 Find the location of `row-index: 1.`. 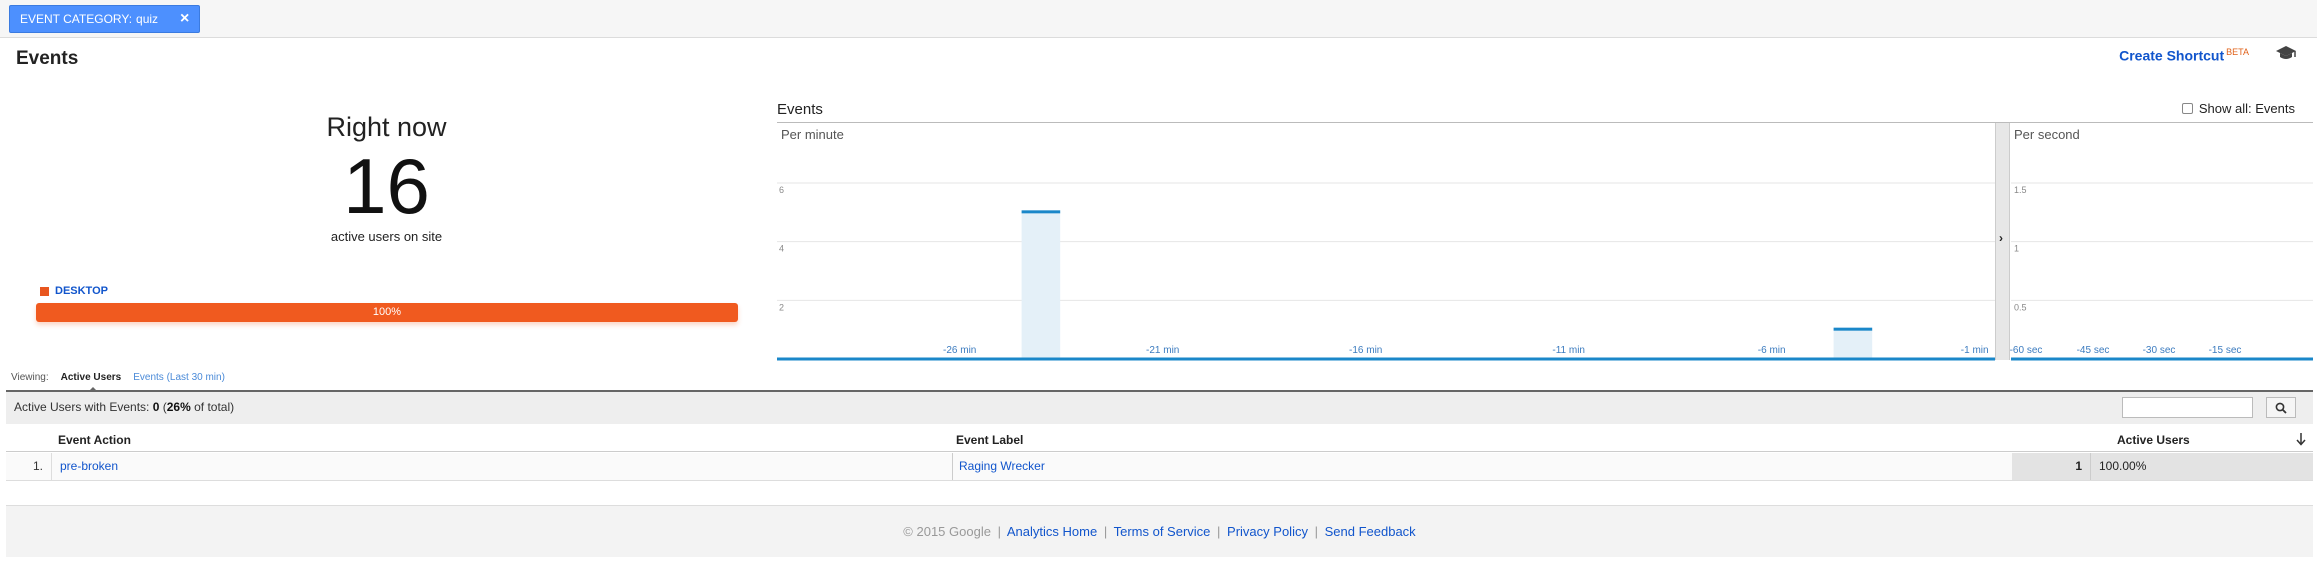

row-index: 1. is located at coordinates (29, 466).